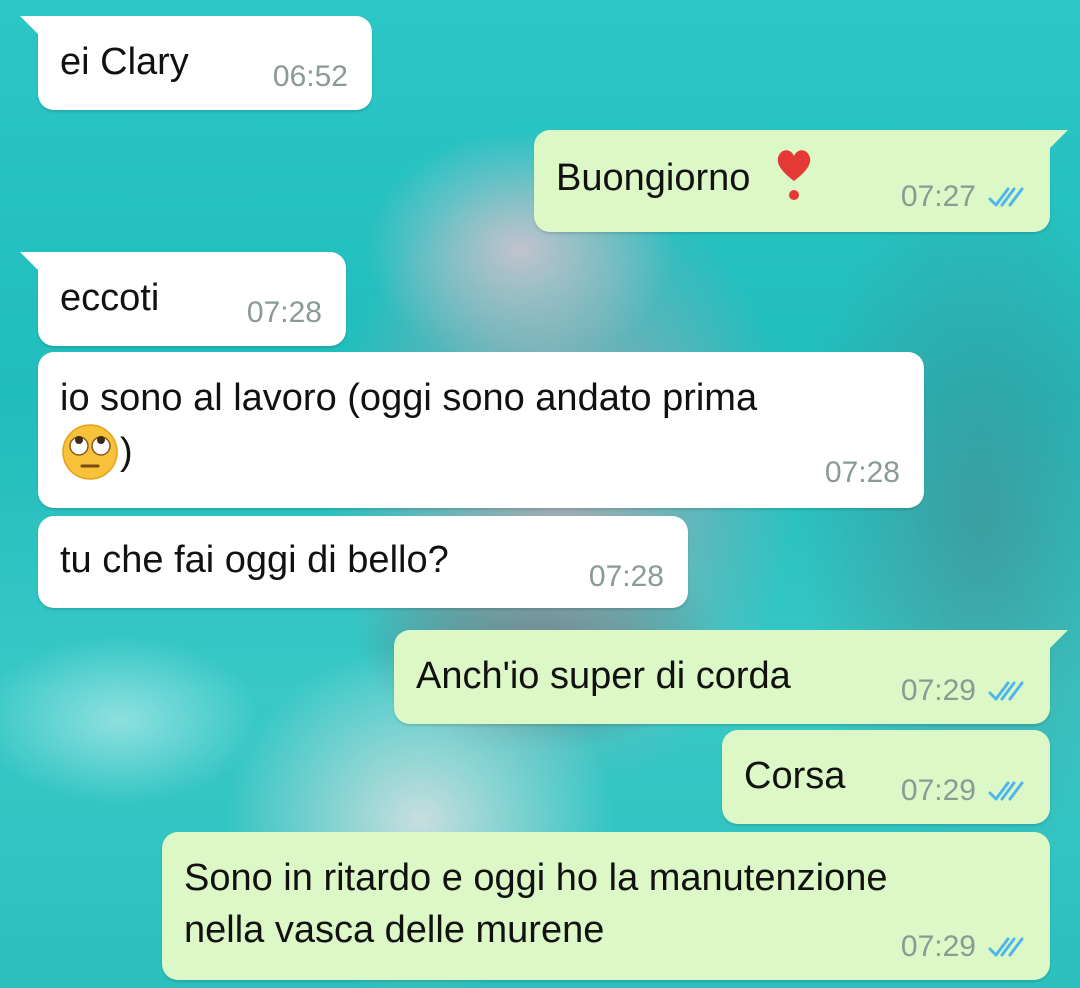  I want to click on message-bubble-incoming: tu che fai oggi di bello? 07:28, so click(363, 562).